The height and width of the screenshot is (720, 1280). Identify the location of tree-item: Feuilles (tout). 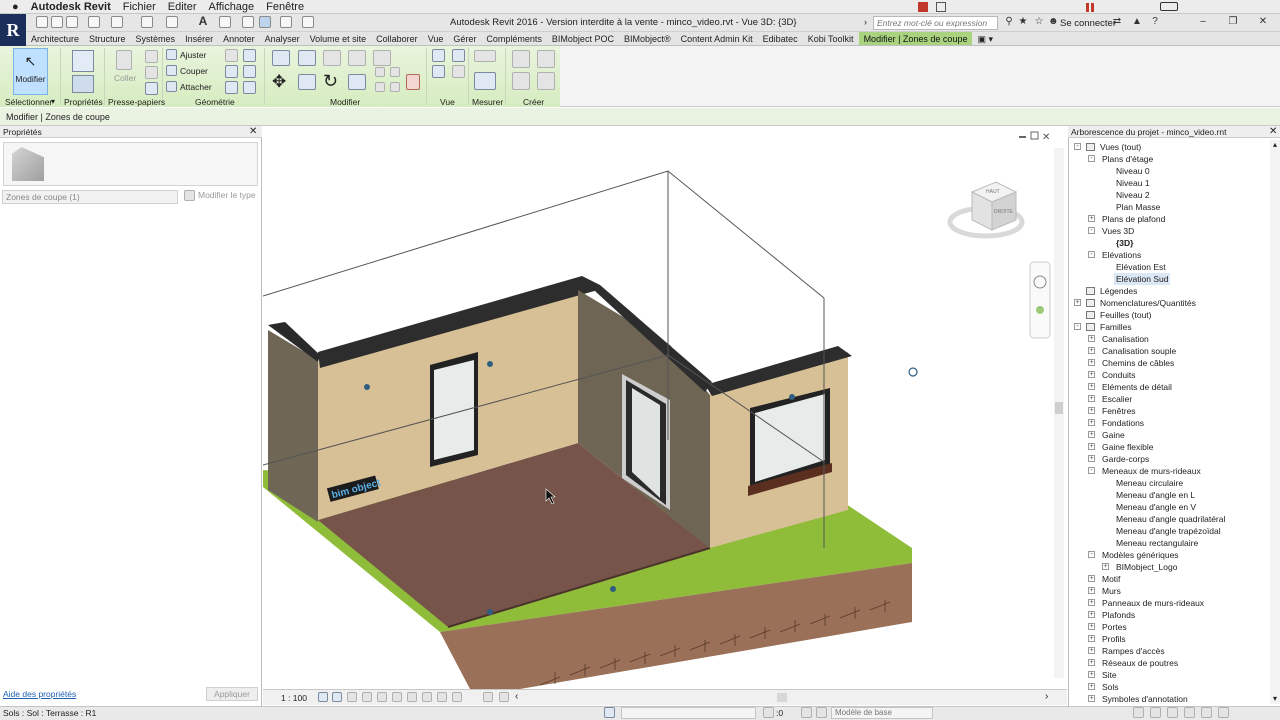
(1126, 315).